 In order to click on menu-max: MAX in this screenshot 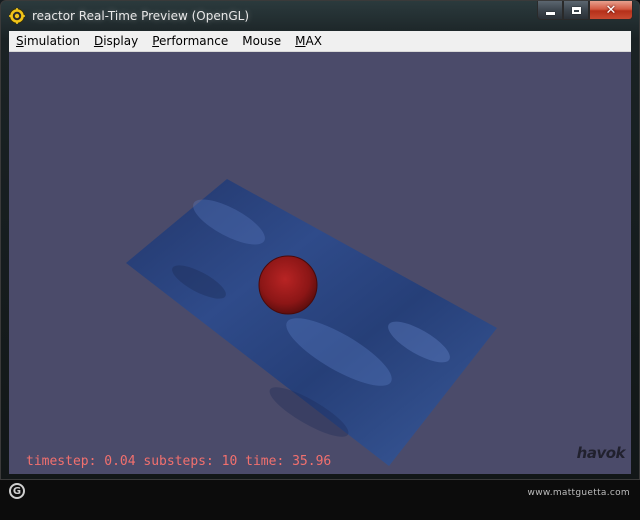, I will do `click(308, 41)`.